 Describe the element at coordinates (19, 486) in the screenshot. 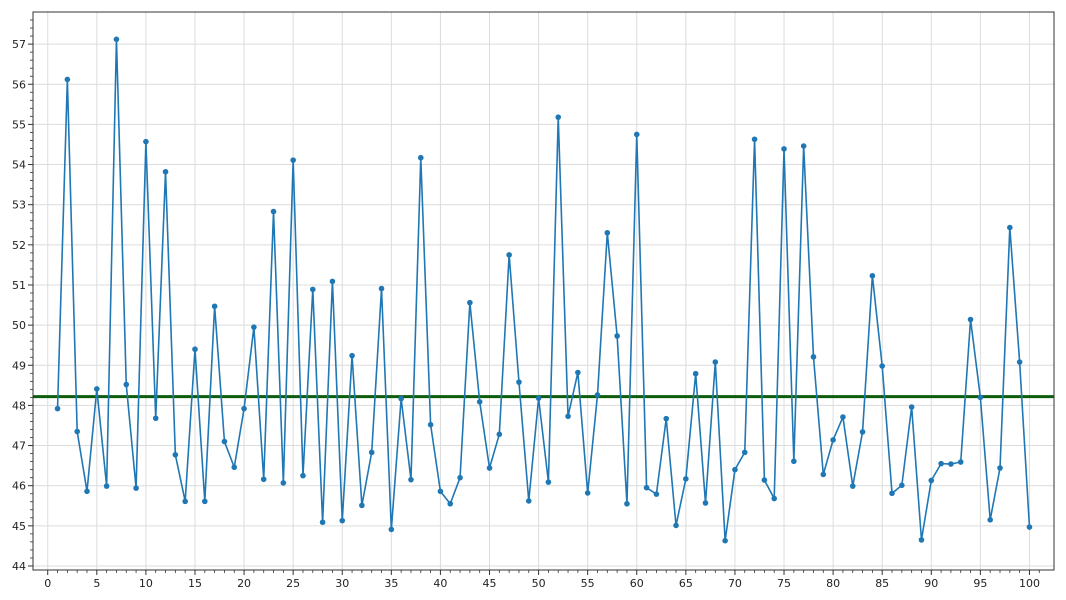

I see `y-tick-label: 46` at that location.